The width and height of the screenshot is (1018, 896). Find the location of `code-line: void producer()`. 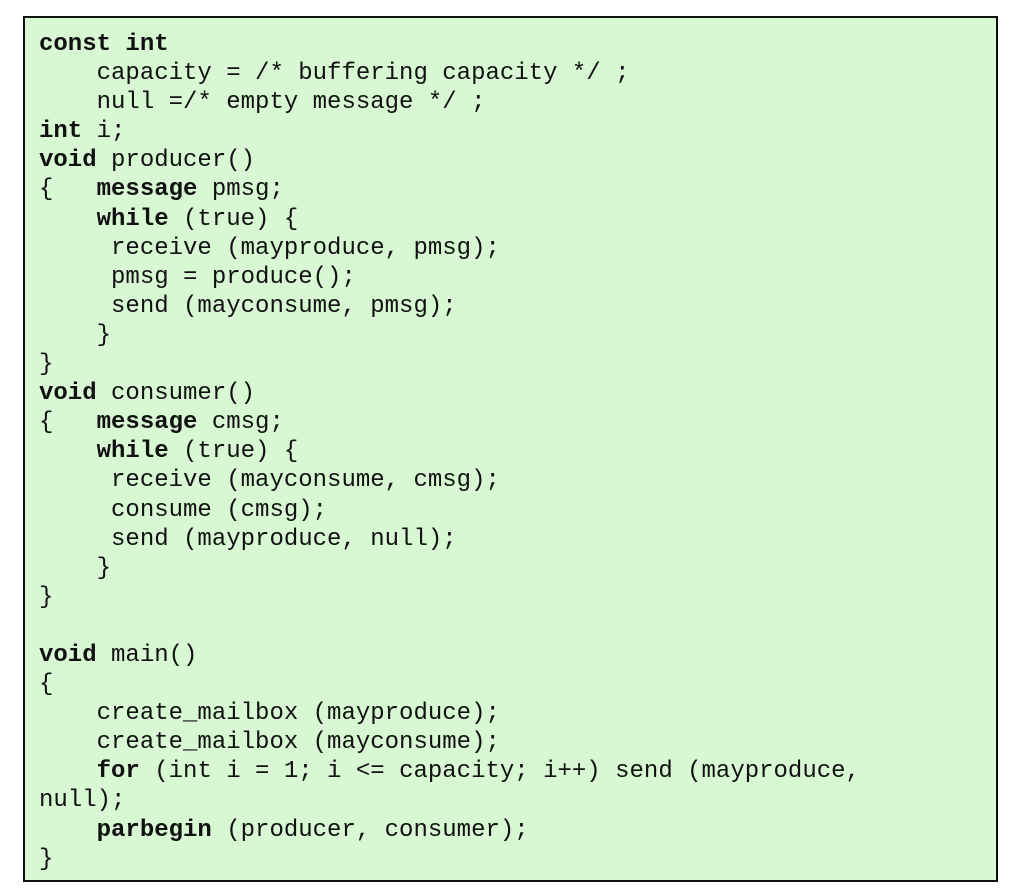

code-line: void producer() is located at coordinates (449, 160).